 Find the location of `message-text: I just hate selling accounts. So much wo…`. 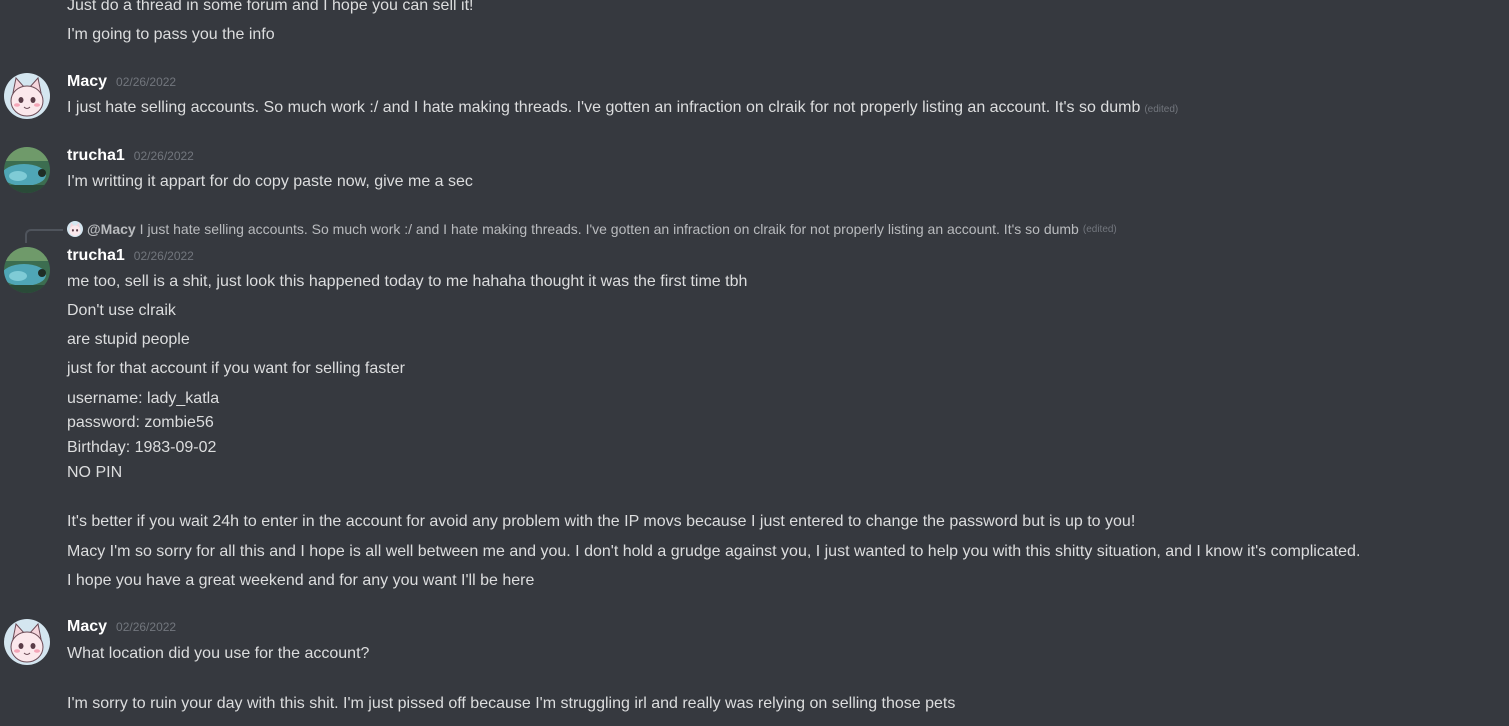

message-text: I just hate selling accounts. So much wo… is located at coordinates (622, 109).